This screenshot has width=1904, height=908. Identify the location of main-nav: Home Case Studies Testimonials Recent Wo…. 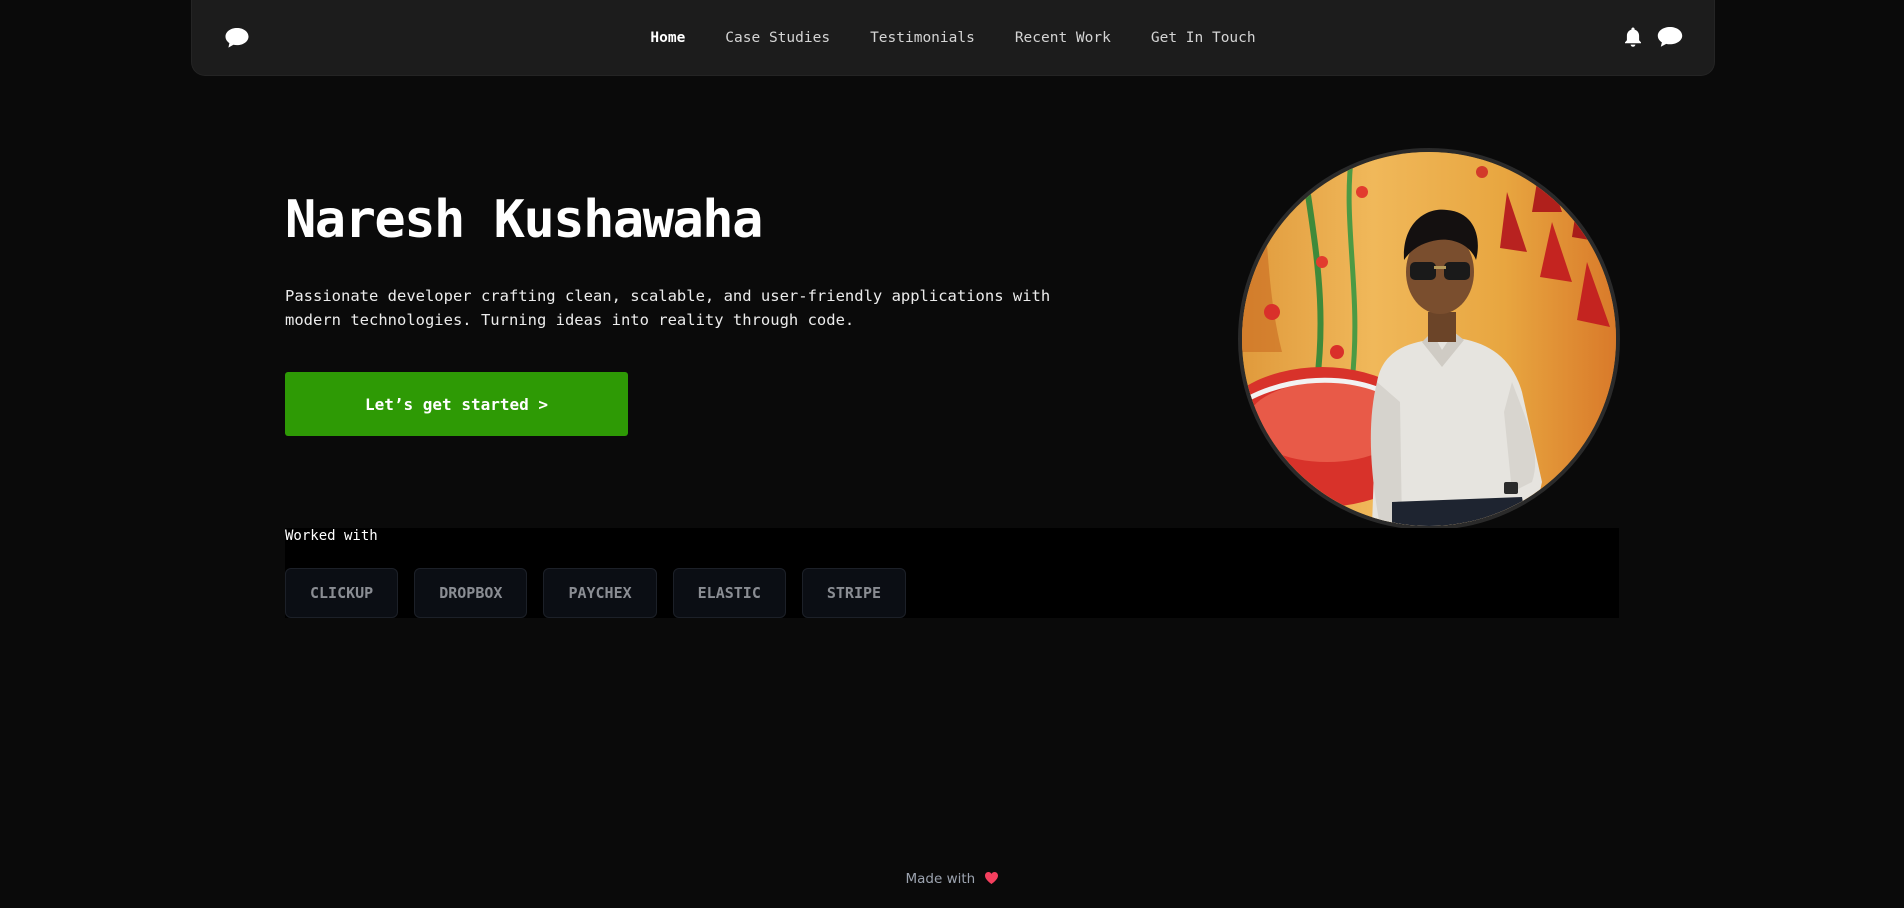
(953, 38).